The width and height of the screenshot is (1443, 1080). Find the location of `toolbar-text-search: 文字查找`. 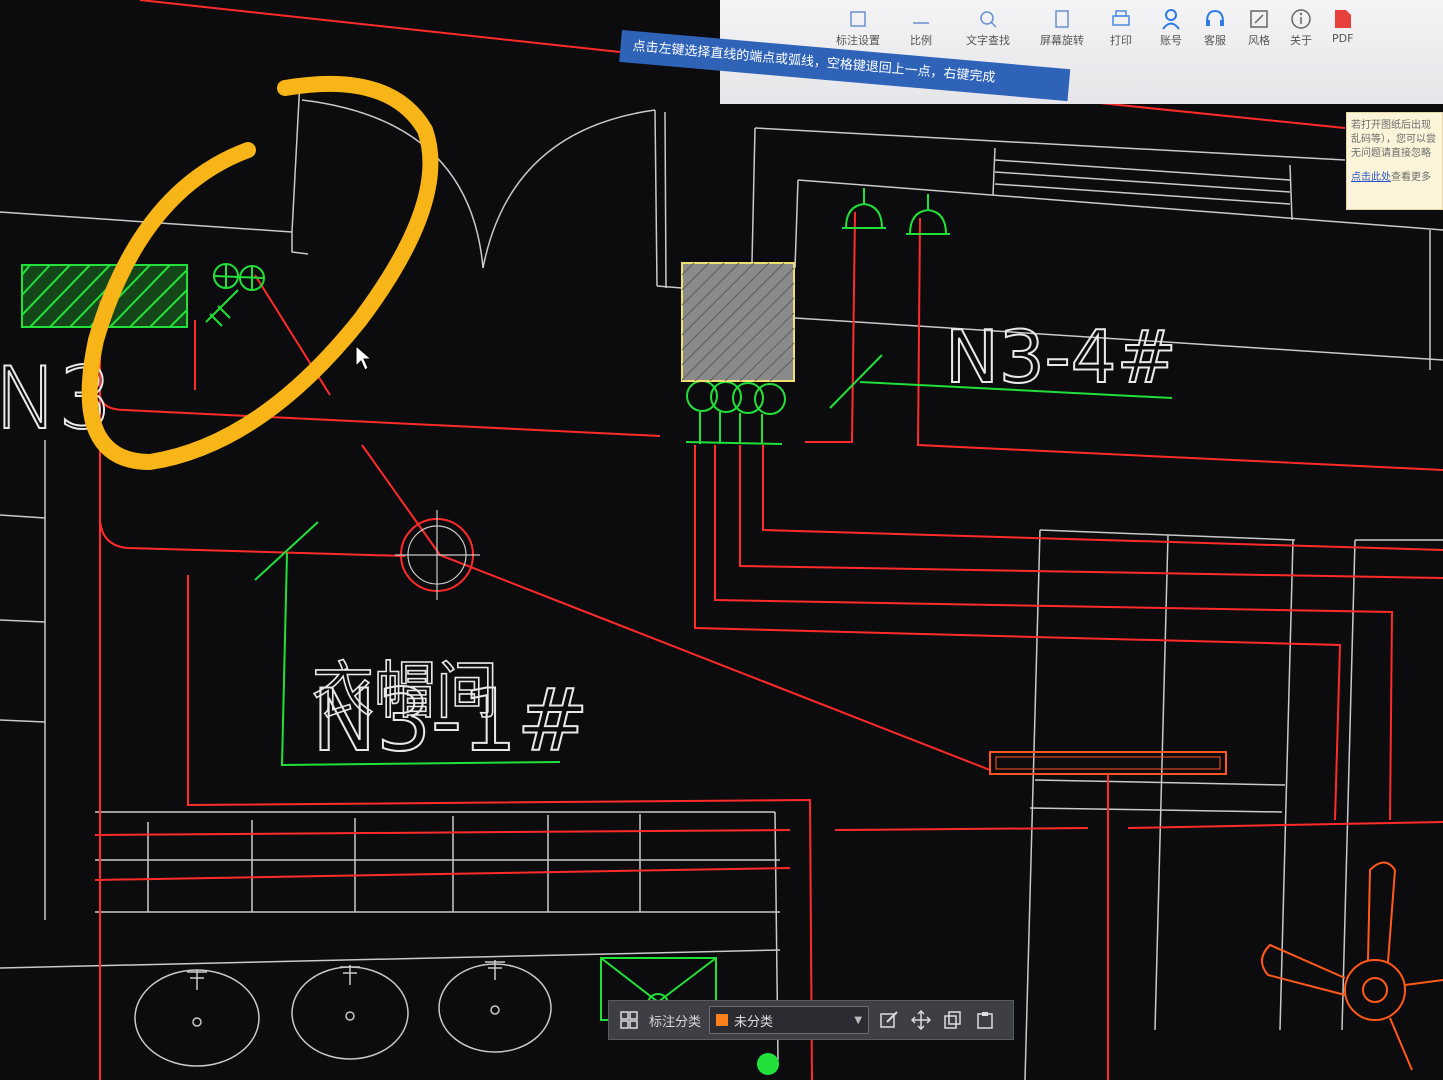

toolbar-text-search: 文字查找 is located at coordinates (988, 27).